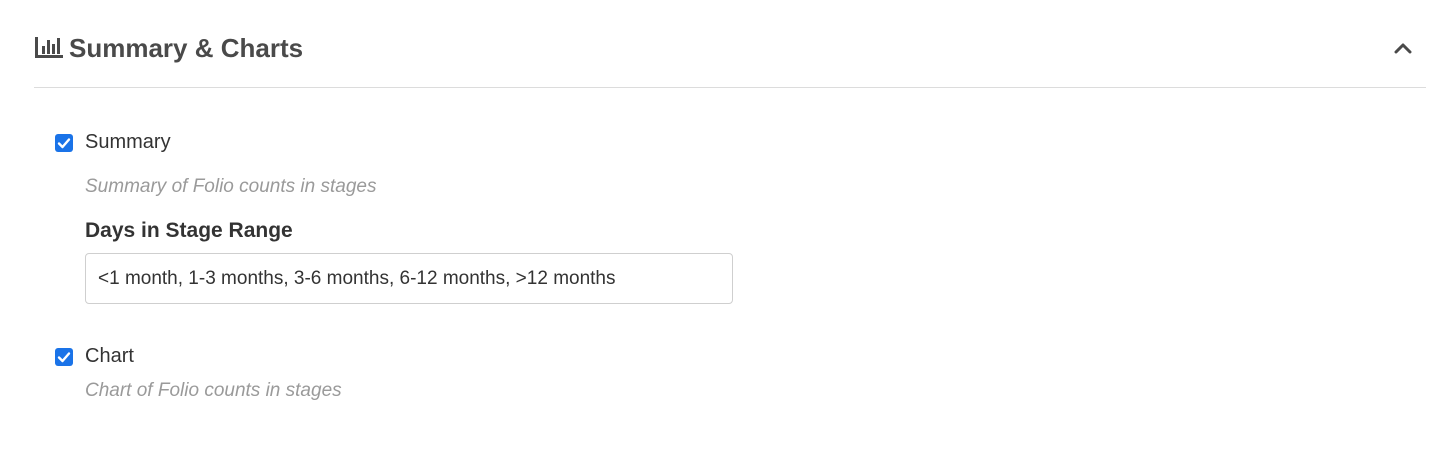  Describe the element at coordinates (231, 186) in the screenshot. I see `summary-description: Summary of Folio counts in stages` at that location.